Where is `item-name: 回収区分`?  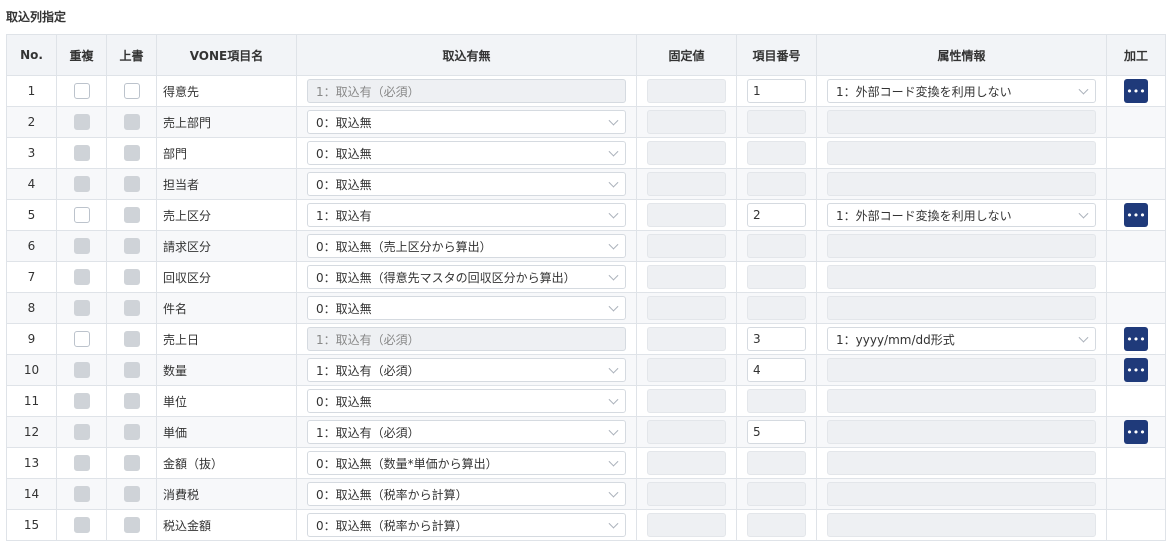
item-name: 回収区分 is located at coordinates (226, 277).